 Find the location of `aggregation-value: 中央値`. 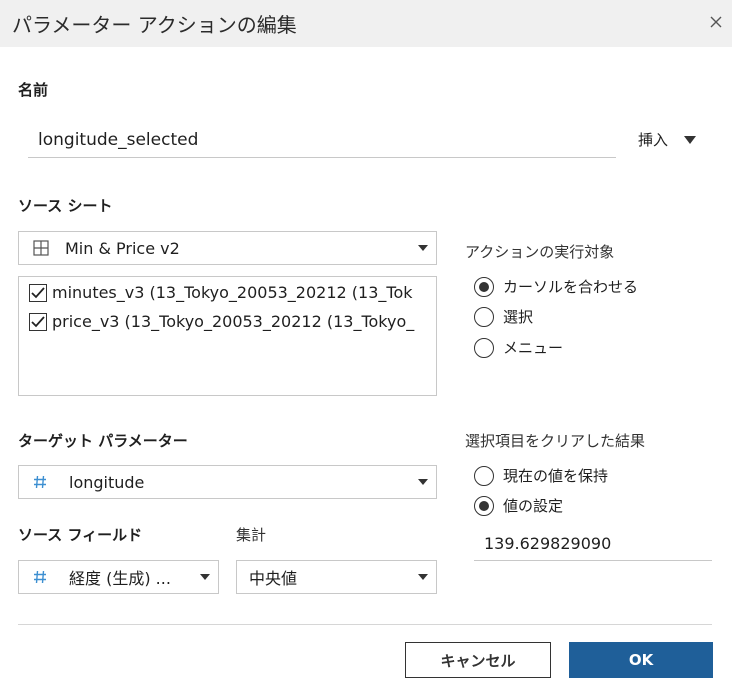

aggregation-value: 中央値 is located at coordinates (273, 578).